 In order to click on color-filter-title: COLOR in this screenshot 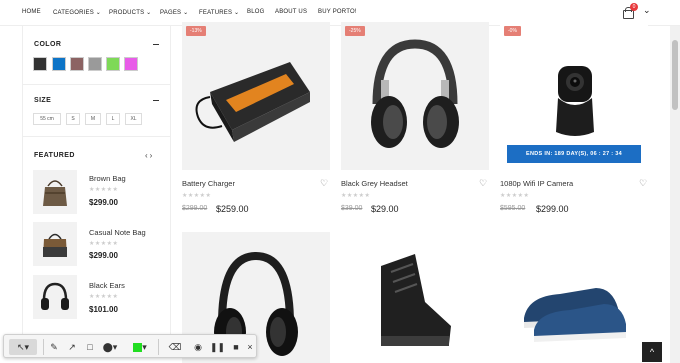, I will do `click(48, 44)`.